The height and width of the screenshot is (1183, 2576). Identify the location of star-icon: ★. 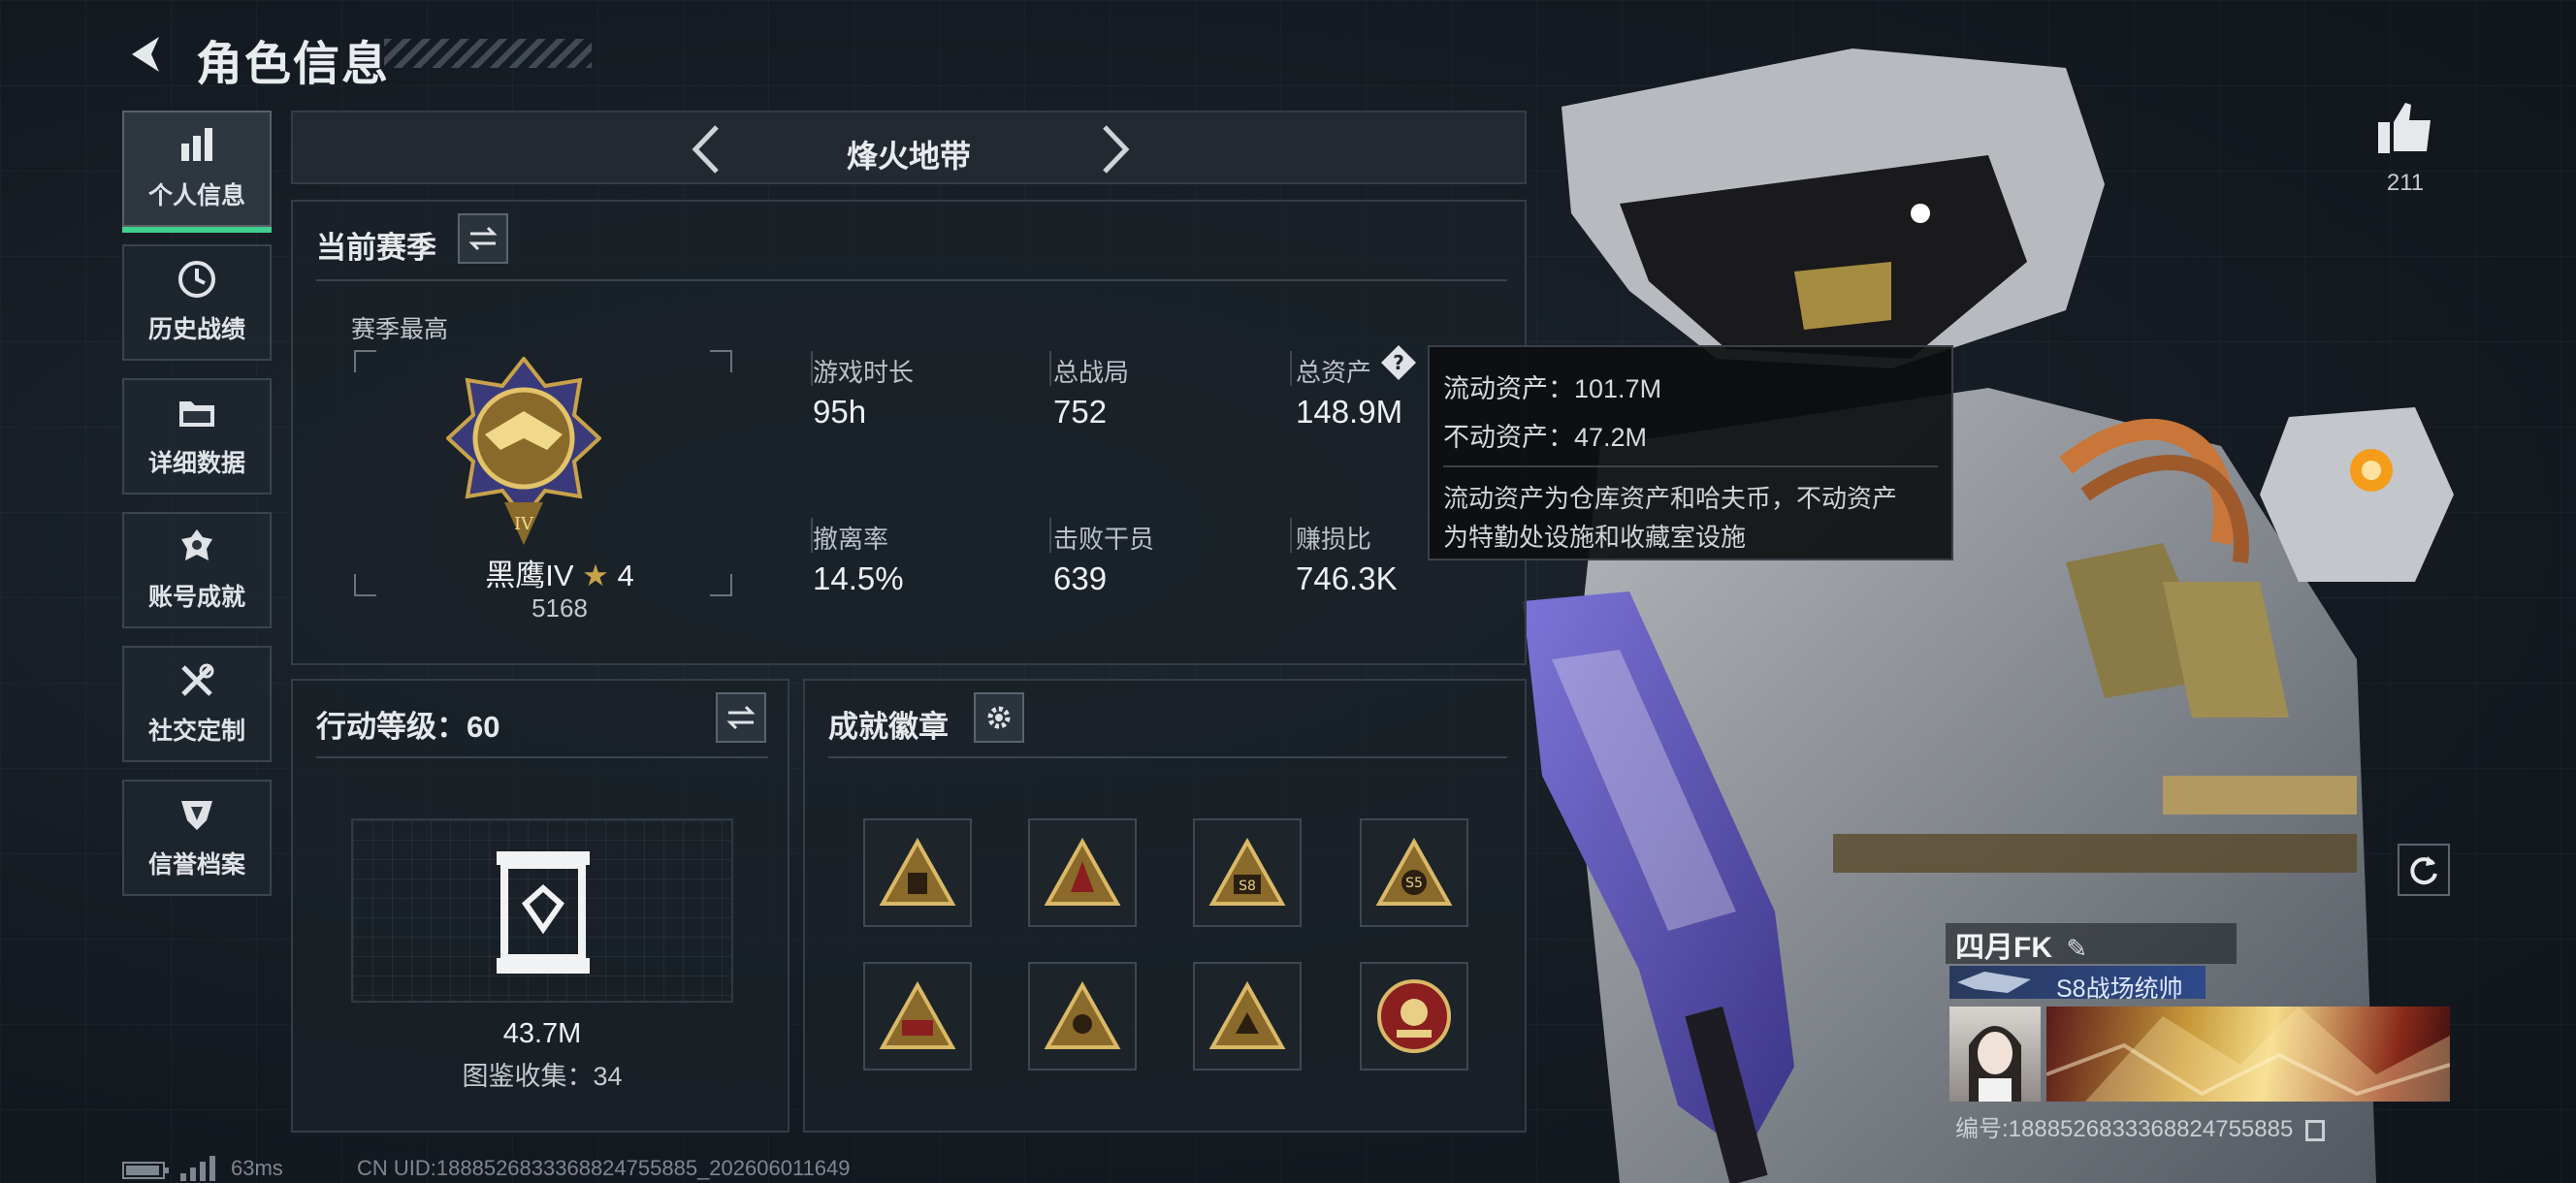
(595, 575).